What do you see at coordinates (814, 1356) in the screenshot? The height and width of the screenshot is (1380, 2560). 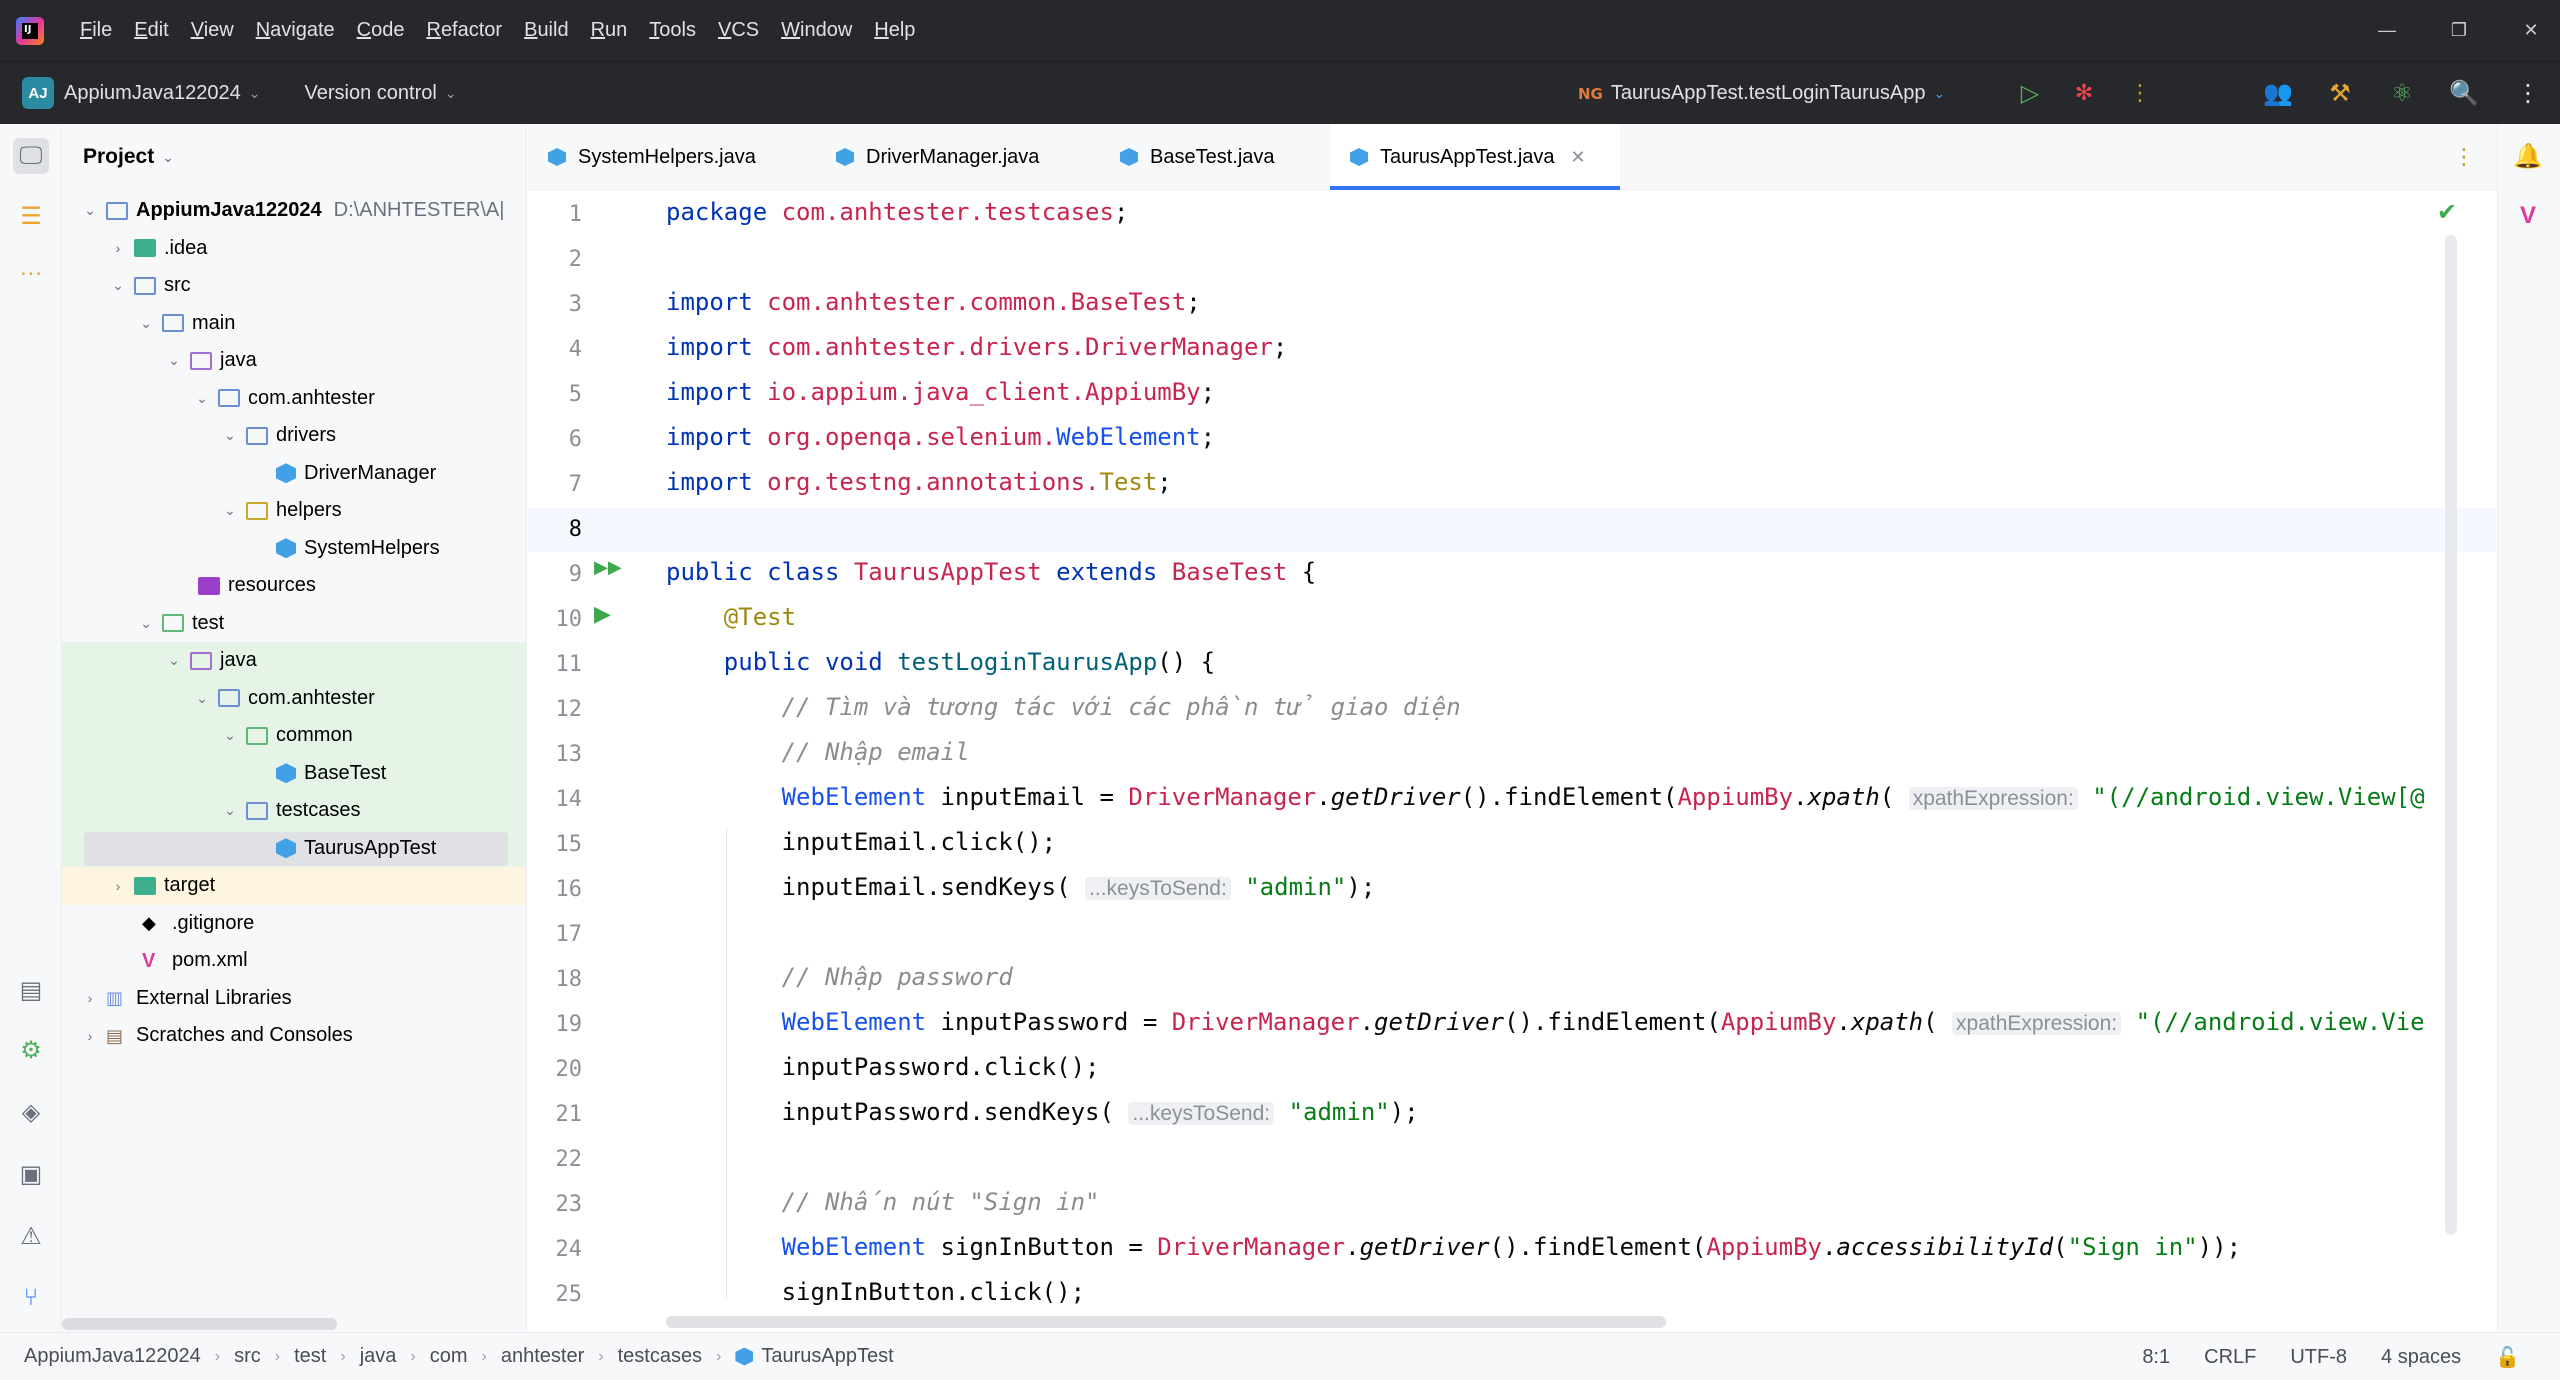 I see `breadcrumb-item: TaurusAppTest` at bounding box center [814, 1356].